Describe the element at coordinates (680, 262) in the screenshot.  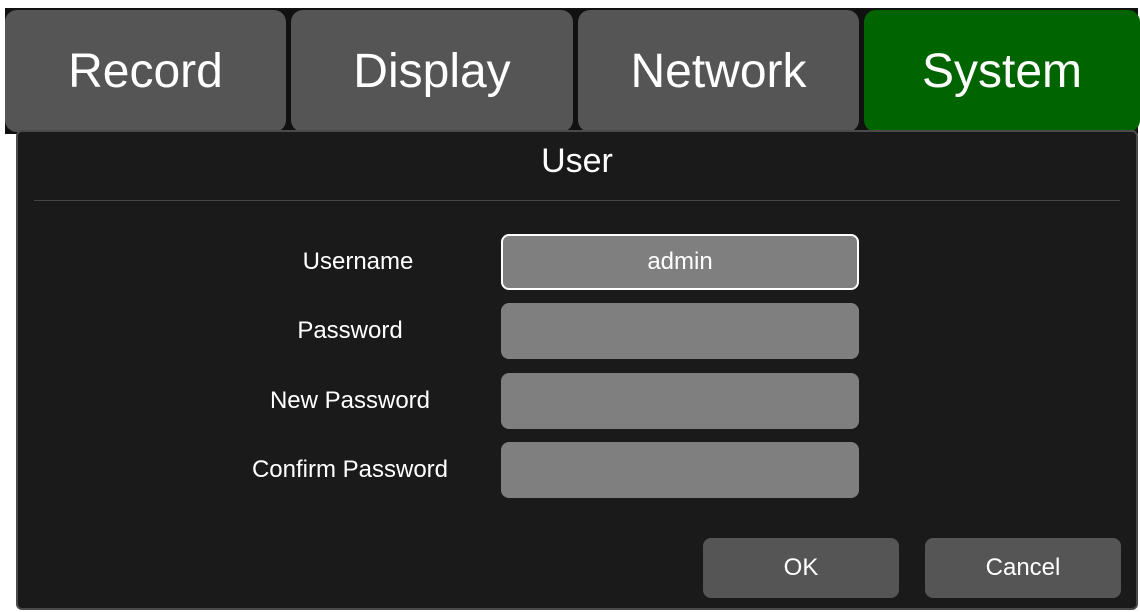
I see `username-field: admin` at that location.